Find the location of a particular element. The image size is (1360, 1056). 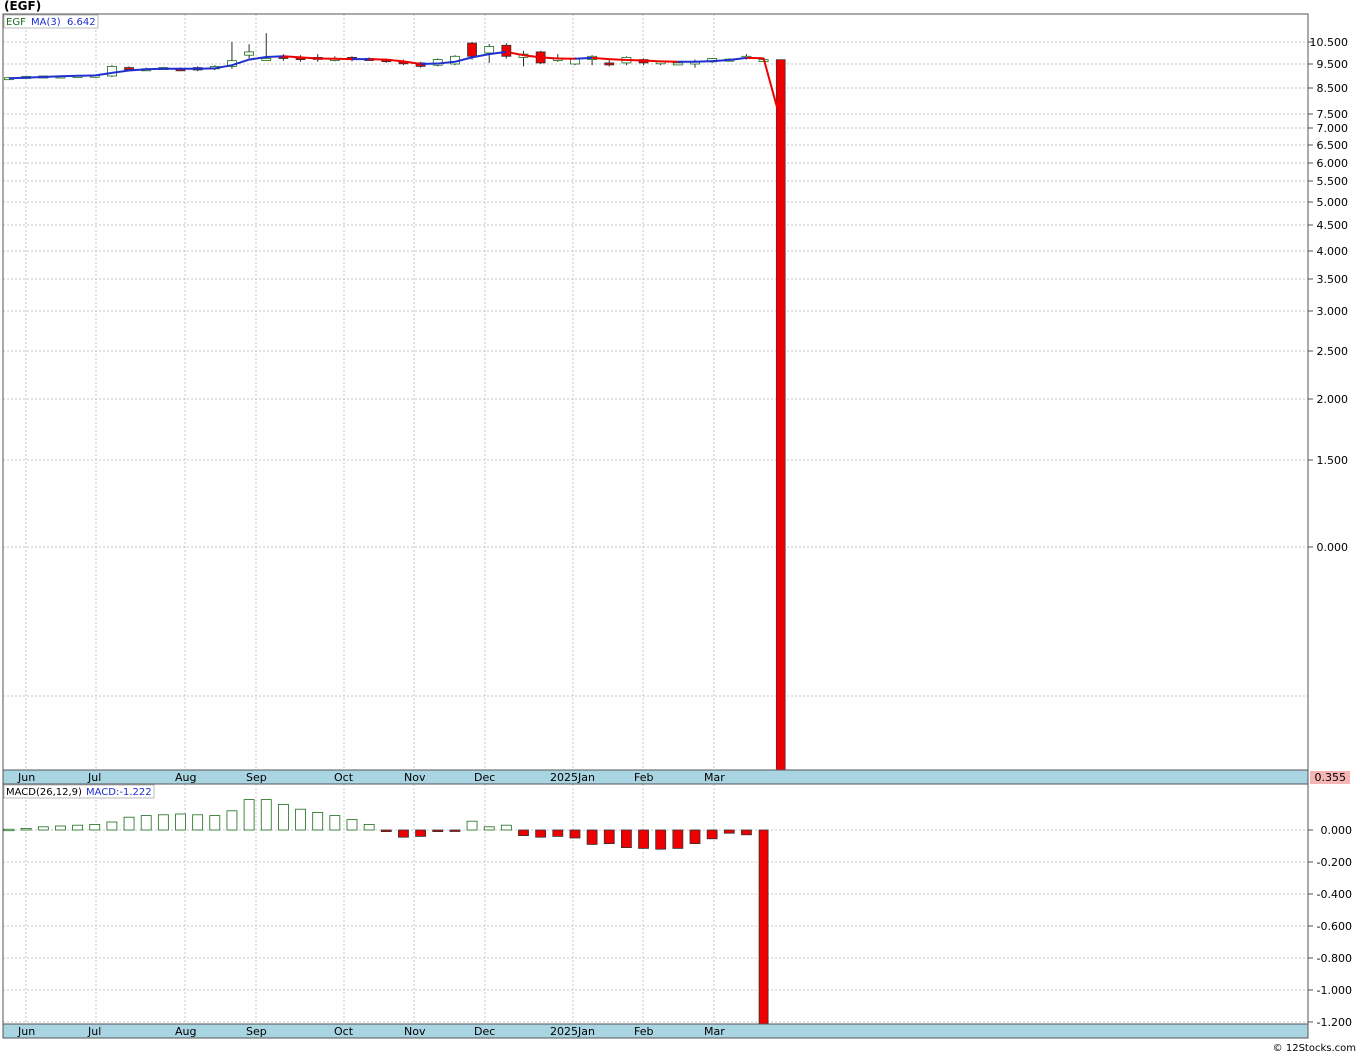

macd-date-label: Dec is located at coordinates (484, 1031).